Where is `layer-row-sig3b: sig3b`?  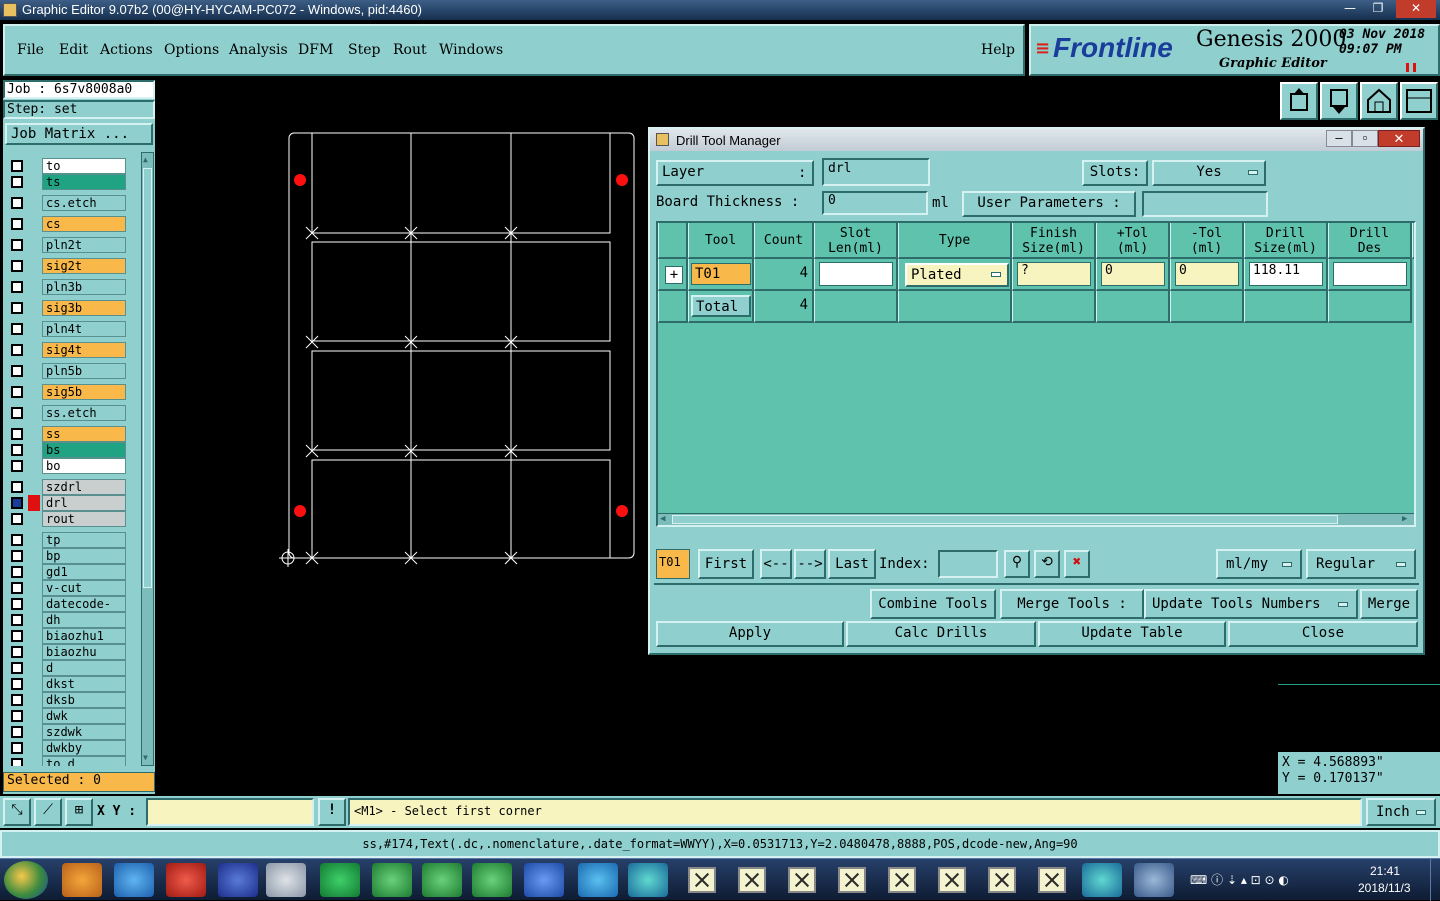 layer-row-sig3b: sig3b is located at coordinates (67, 308).